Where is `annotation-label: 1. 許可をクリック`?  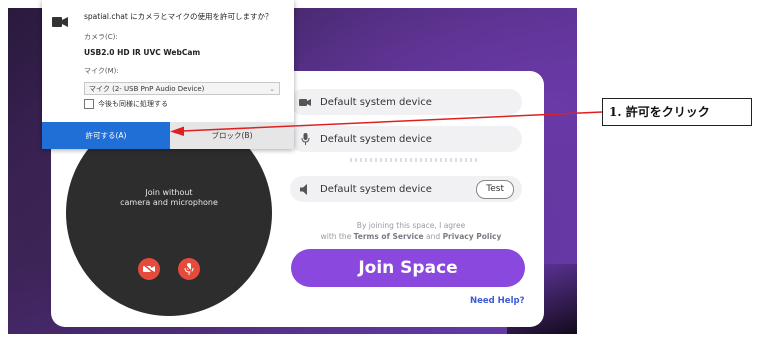
annotation-label: 1. 許可をクリック is located at coordinates (677, 112).